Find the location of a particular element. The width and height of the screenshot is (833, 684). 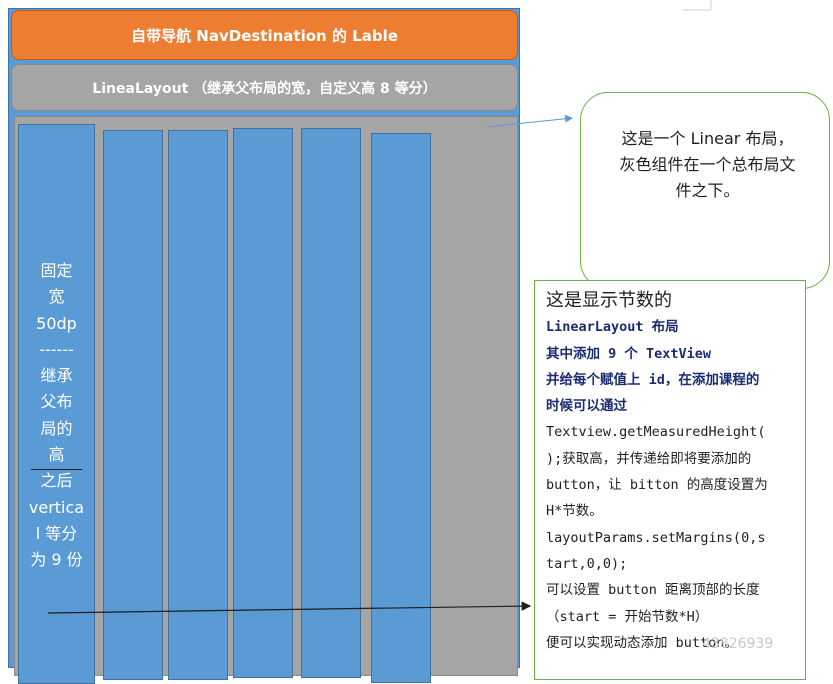

description-arrow is located at coordinates (289, 607).